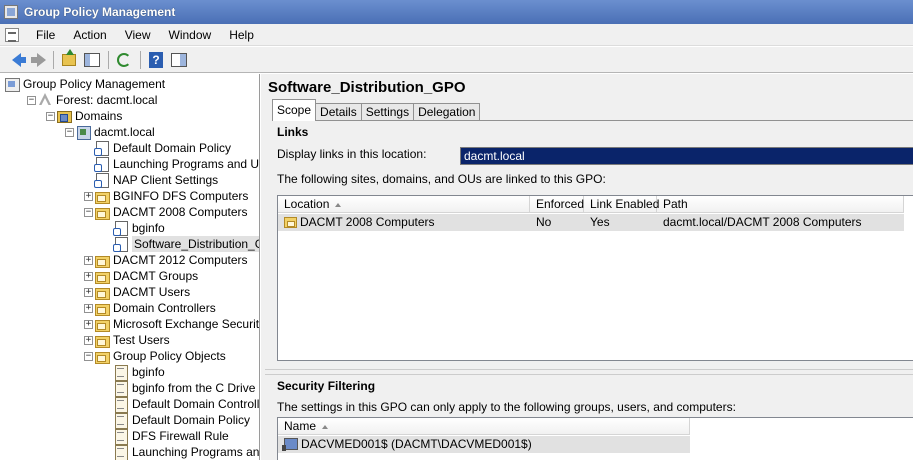 The width and height of the screenshot is (913, 460). Describe the element at coordinates (190, 35) in the screenshot. I see `menu-window: Window` at that location.